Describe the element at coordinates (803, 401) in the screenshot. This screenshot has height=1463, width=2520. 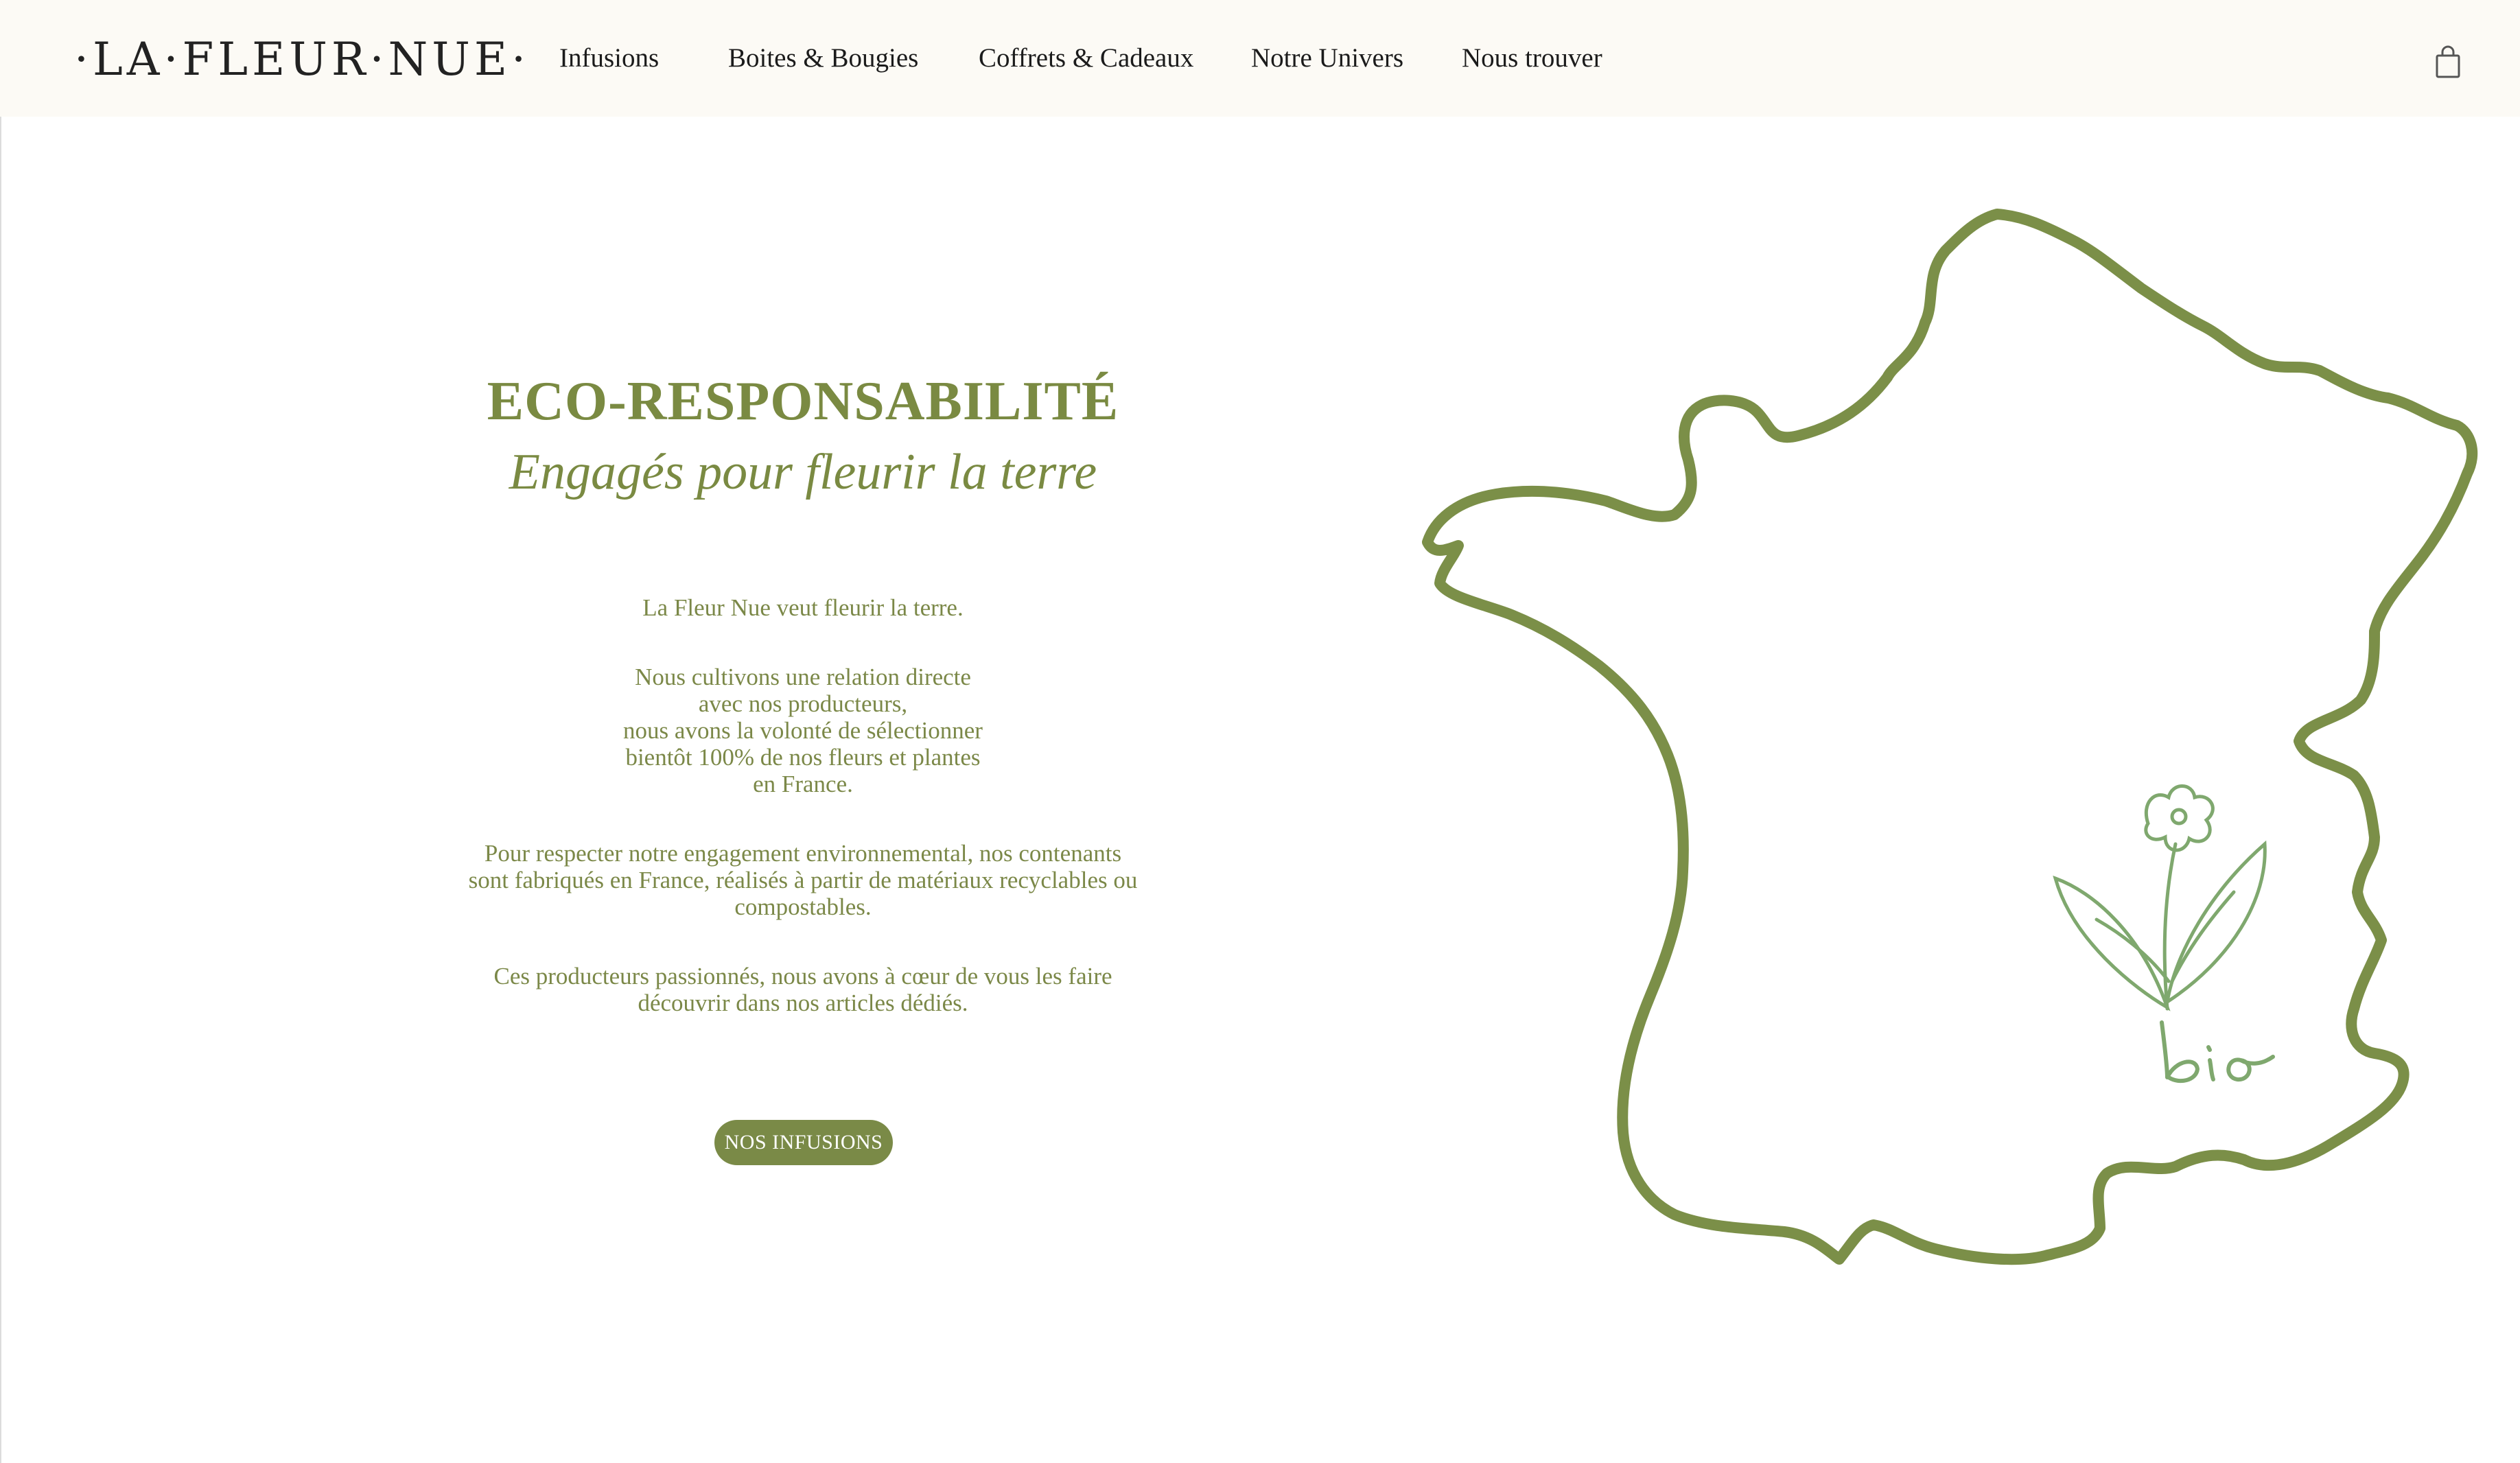
I see `page-title: ECO-RESPONSABILITÉ` at that location.